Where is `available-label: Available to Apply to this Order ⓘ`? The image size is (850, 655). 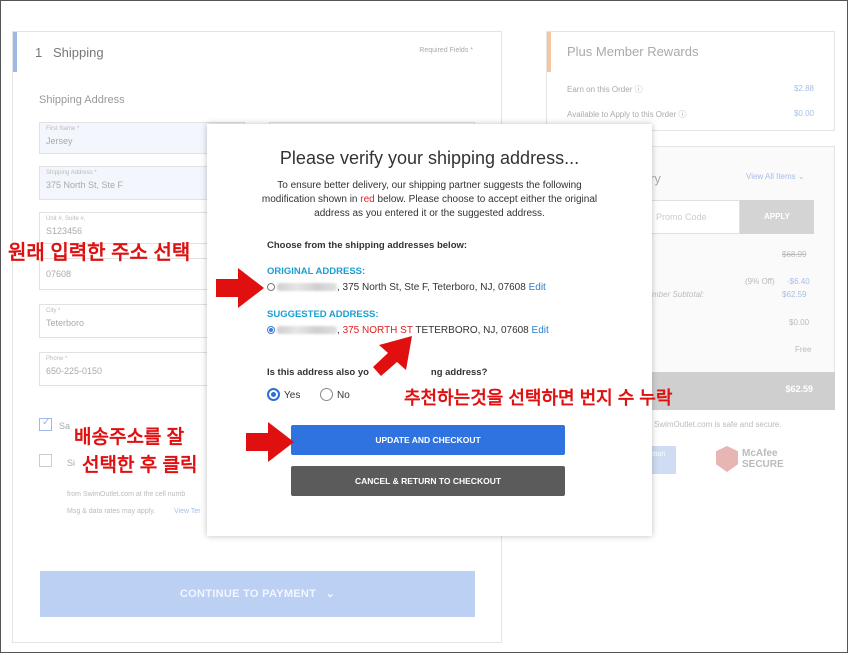 available-label: Available to Apply to this Order ⓘ is located at coordinates (627, 114).